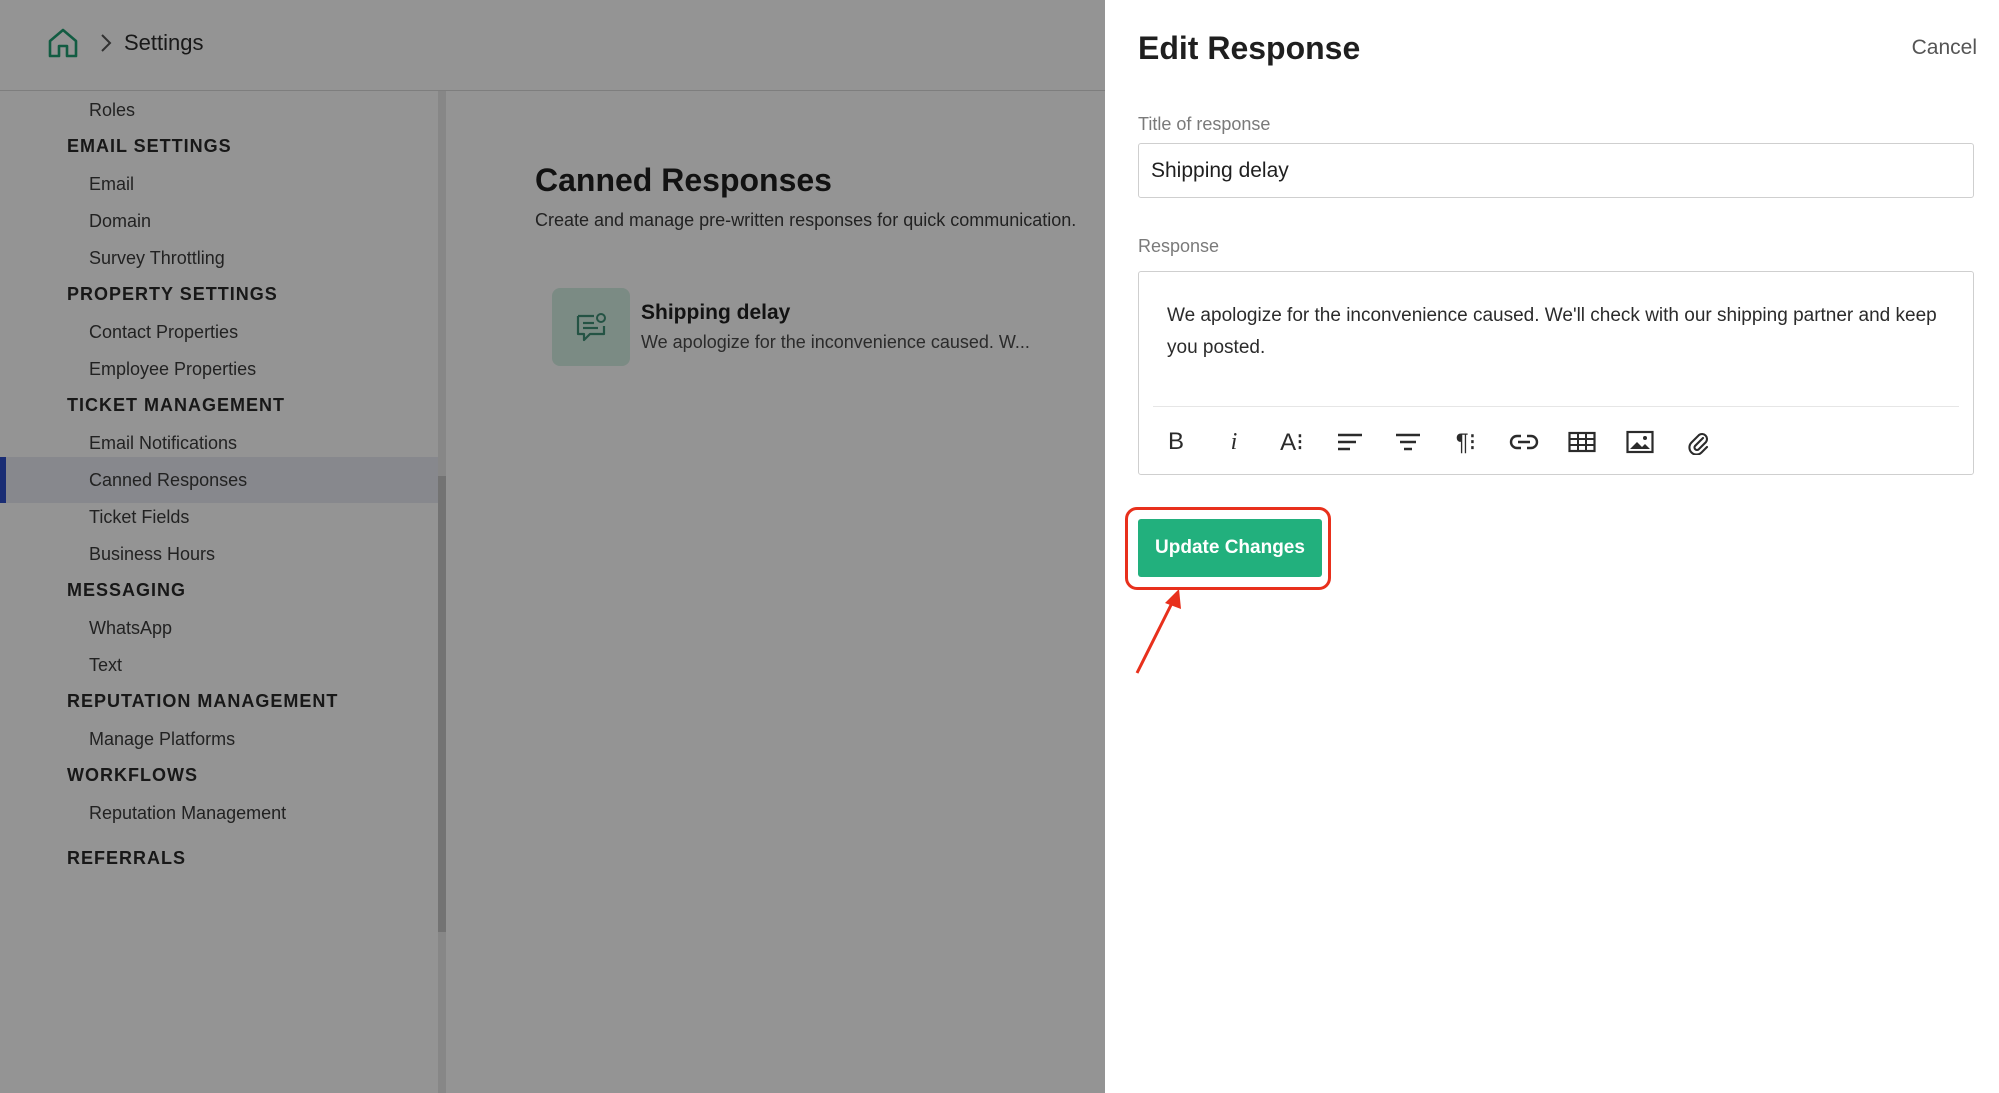 The width and height of the screenshot is (1999, 1093). What do you see at coordinates (1228, 548) in the screenshot?
I see `highlight-annotation` at bounding box center [1228, 548].